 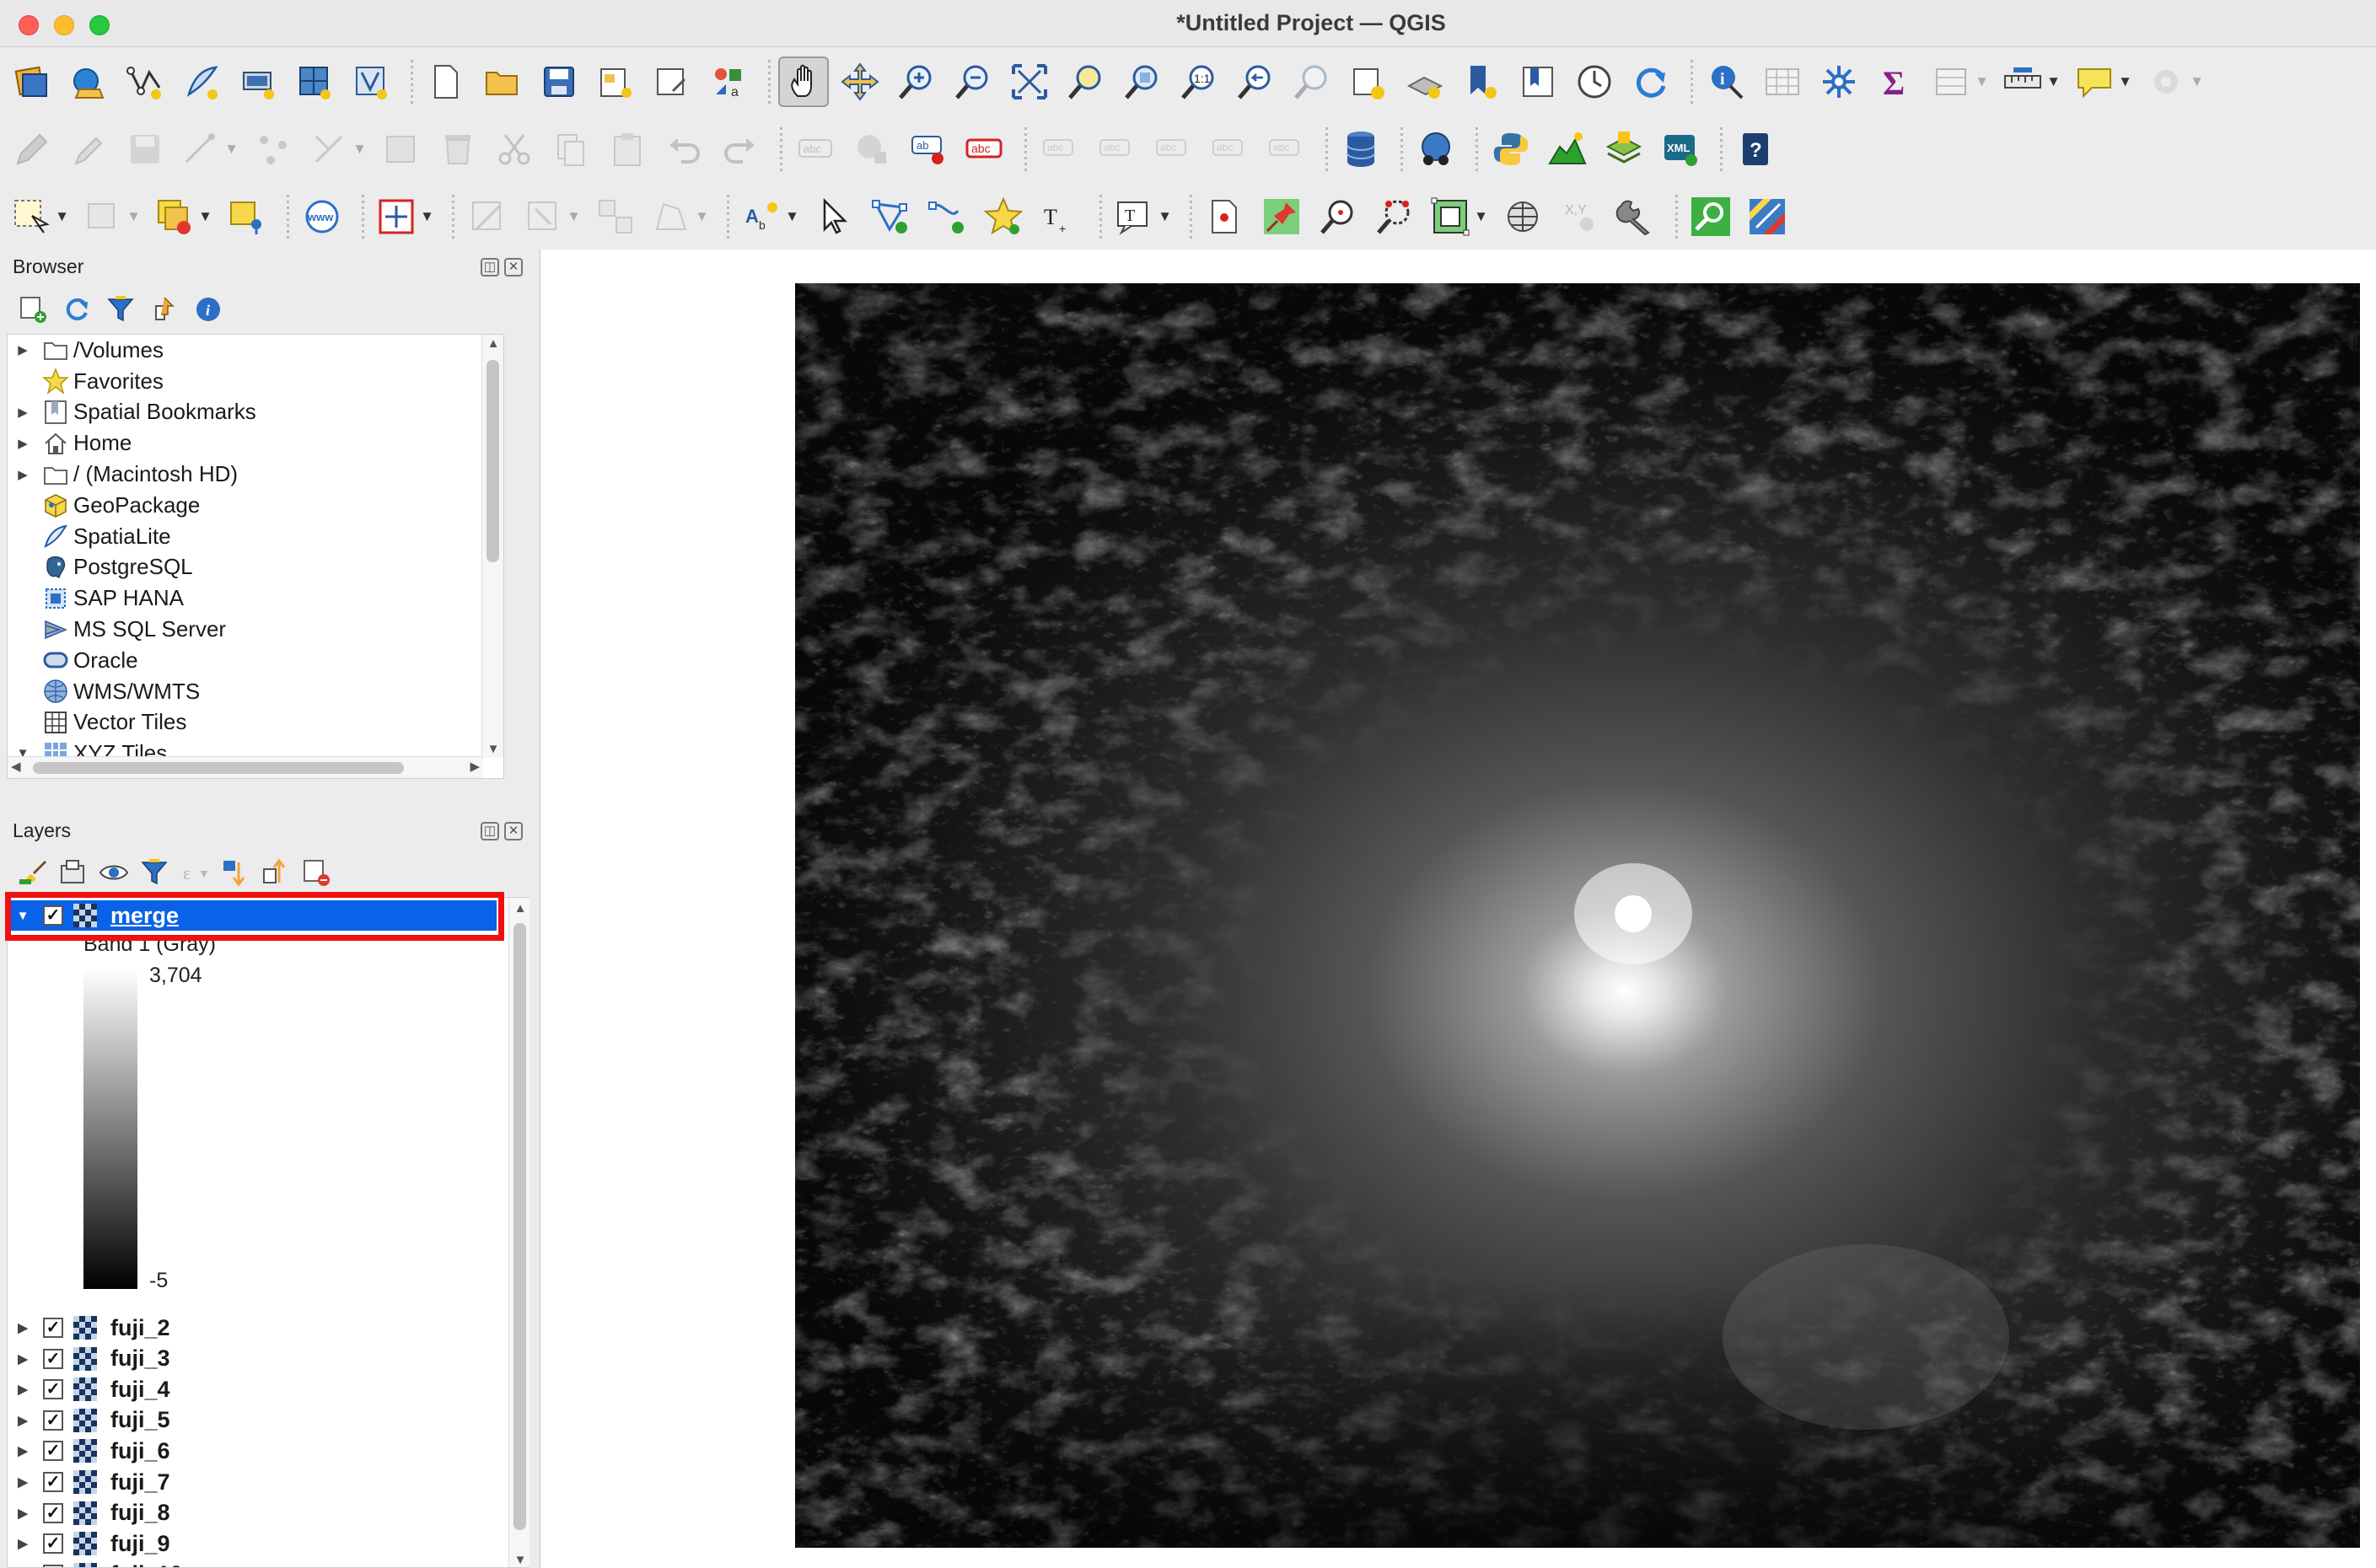 I want to click on select-by-value-icon: ▼, so click(x=111, y=216).